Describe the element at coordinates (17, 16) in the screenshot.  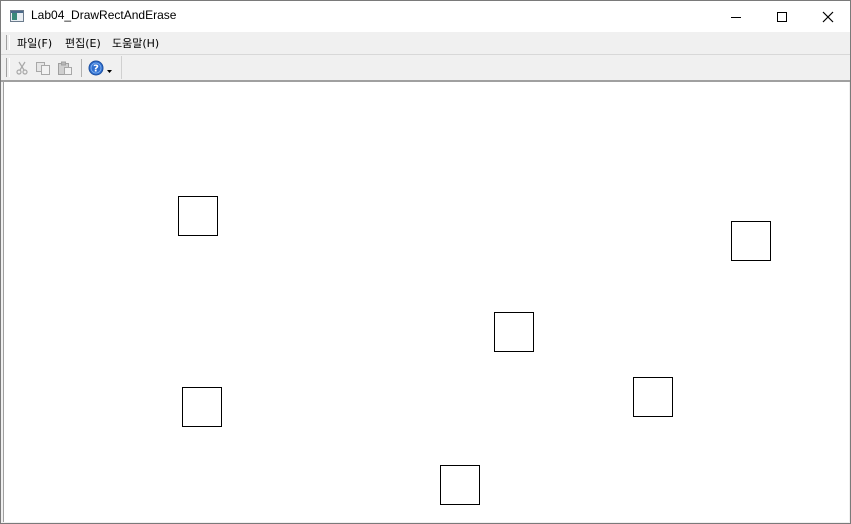
I see `app-icon` at that location.